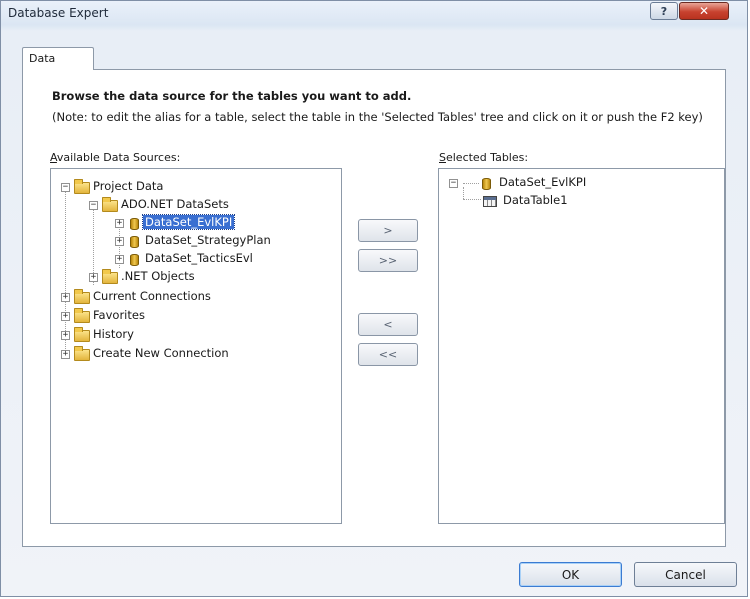  I want to click on tab-data-label: Data, so click(42, 58).